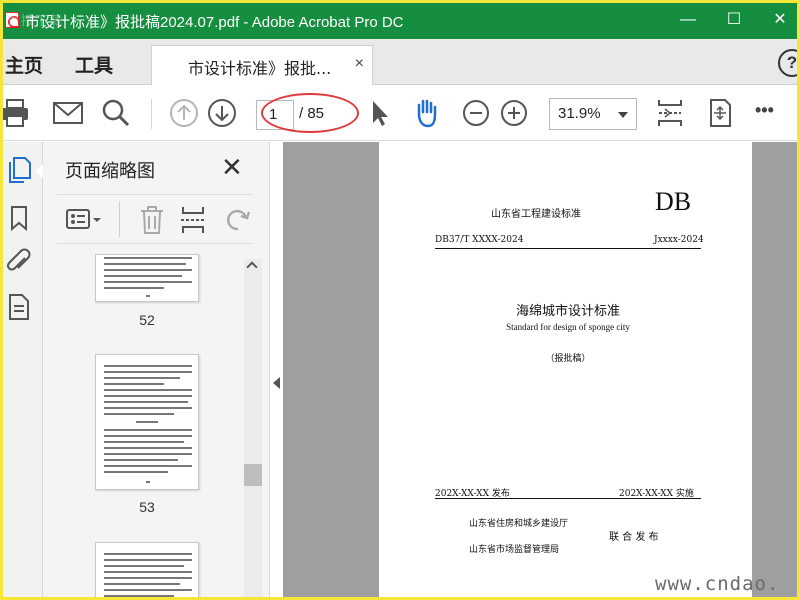  I want to click on tab-home: 主页, so click(24, 64).